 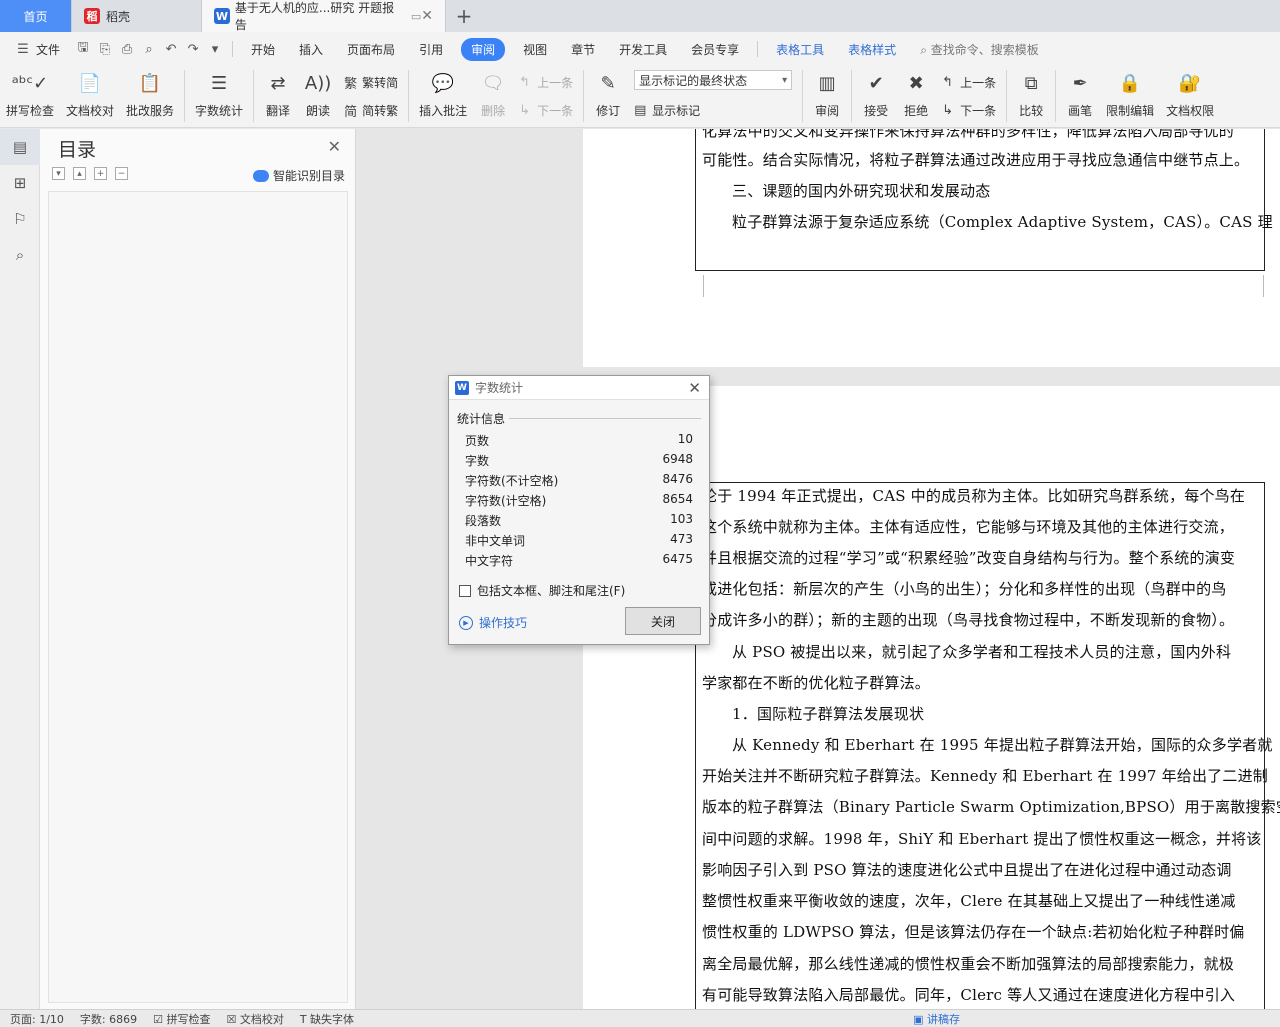 What do you see at coordinates (546, 82) in the screenshot?
I see `prev-comment-button: ↰ 上一条` at bounding box center [546, 82].